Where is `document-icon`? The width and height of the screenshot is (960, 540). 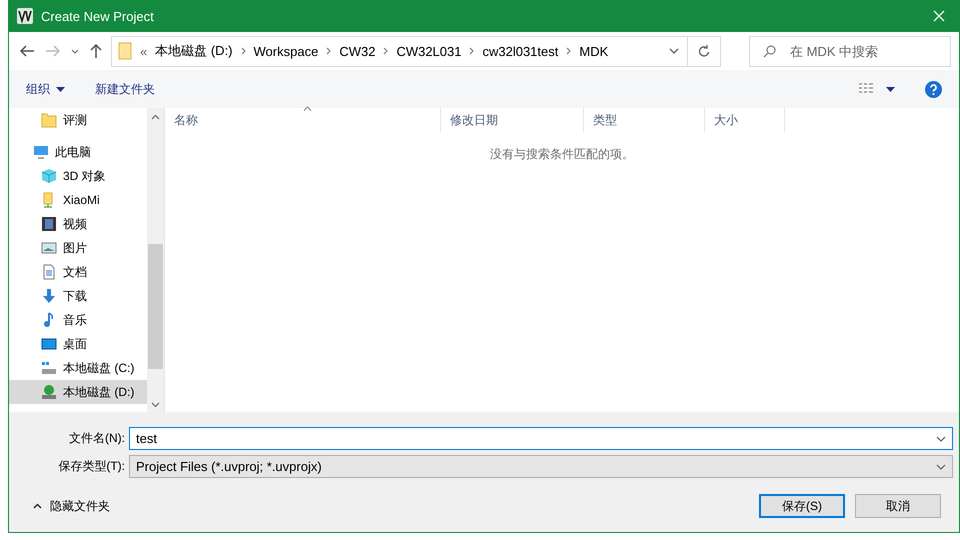
document-icon is located at coordinates (49, 272).